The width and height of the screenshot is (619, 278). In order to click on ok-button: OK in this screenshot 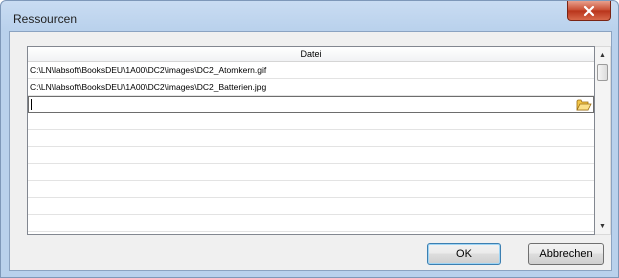, I will do `click(464, 254)`.